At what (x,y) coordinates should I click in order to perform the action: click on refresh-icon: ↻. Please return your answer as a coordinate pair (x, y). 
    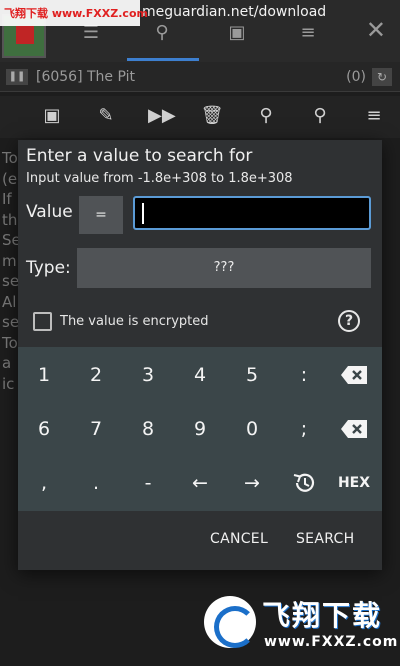
    Looking at the image, I should click on (382, 77).